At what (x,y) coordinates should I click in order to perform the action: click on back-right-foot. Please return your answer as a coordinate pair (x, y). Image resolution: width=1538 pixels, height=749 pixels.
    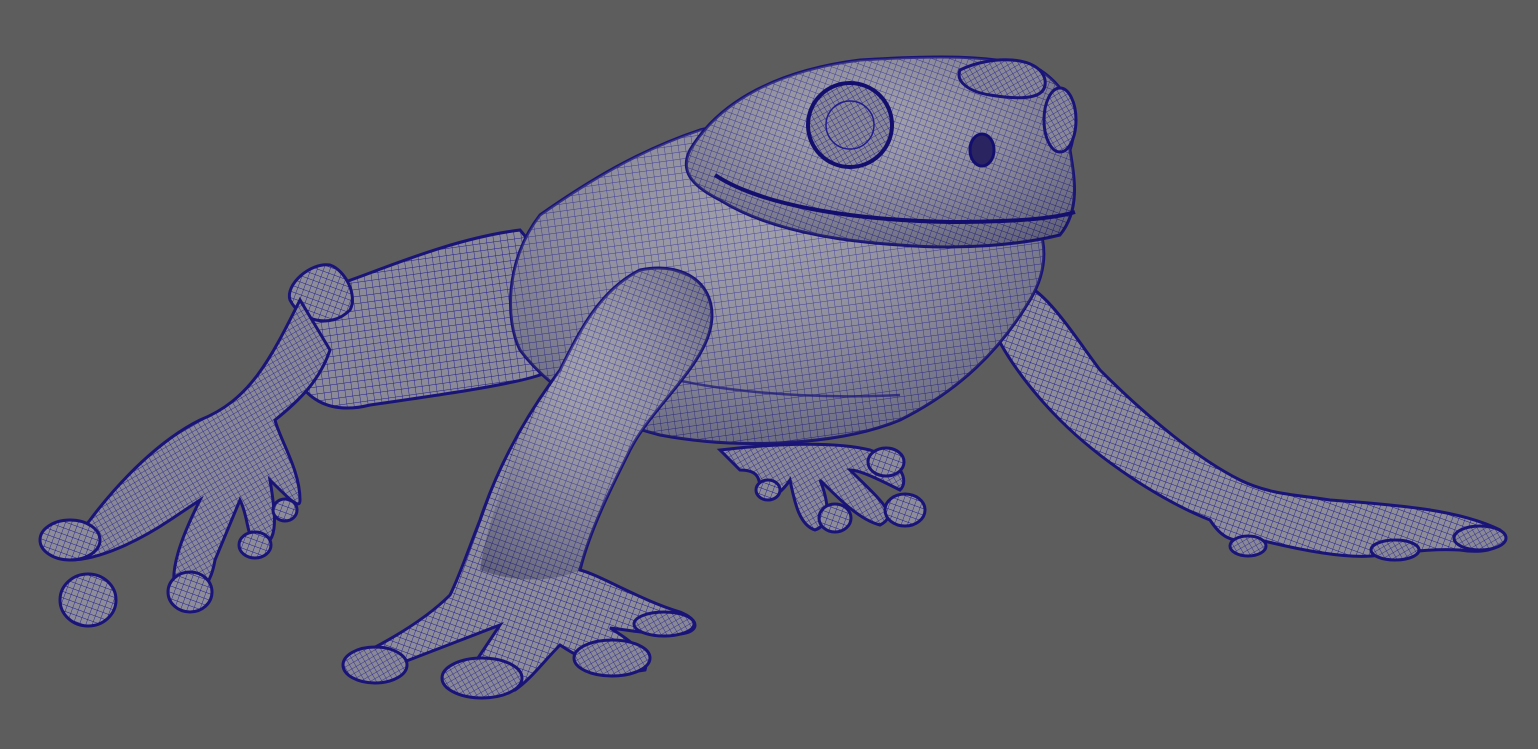
    Looking at the image, I should click on (821, 488).